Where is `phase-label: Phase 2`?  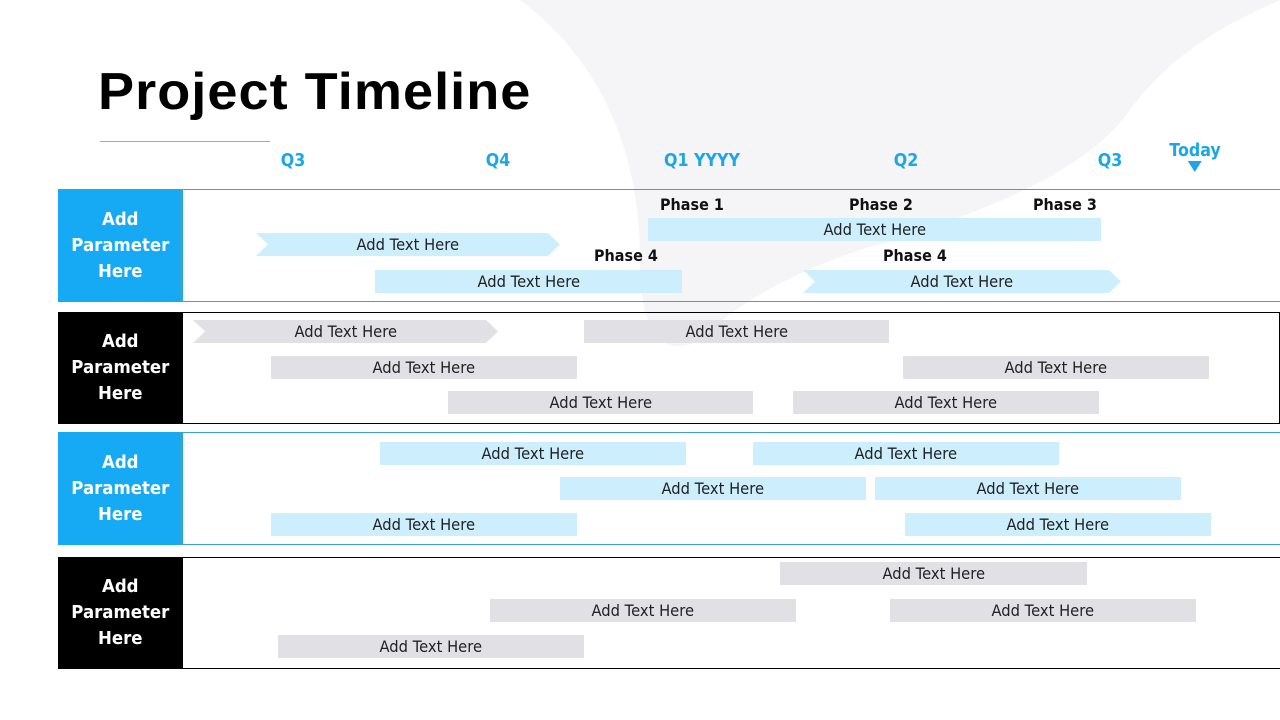
phase-label: Phase 2 is located at coordinates (881, 204).